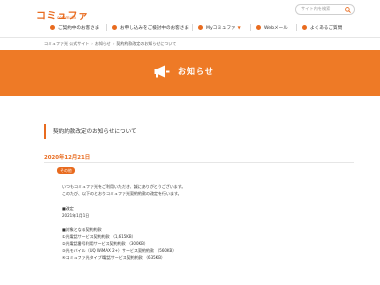 The image size is (380, 285). What do you see at coordinates (199, 162) in the screenshot?
I see `date-divider` at bounding box center [199, 162].